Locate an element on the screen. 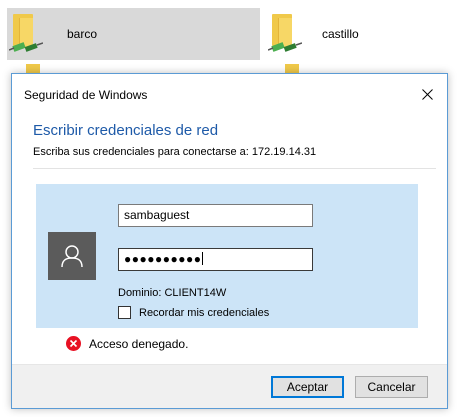 Image resolution: width=461 pixels, height=417 pixels. remember-label: Recordar mis credenciales is located at coordinates (204, 312).